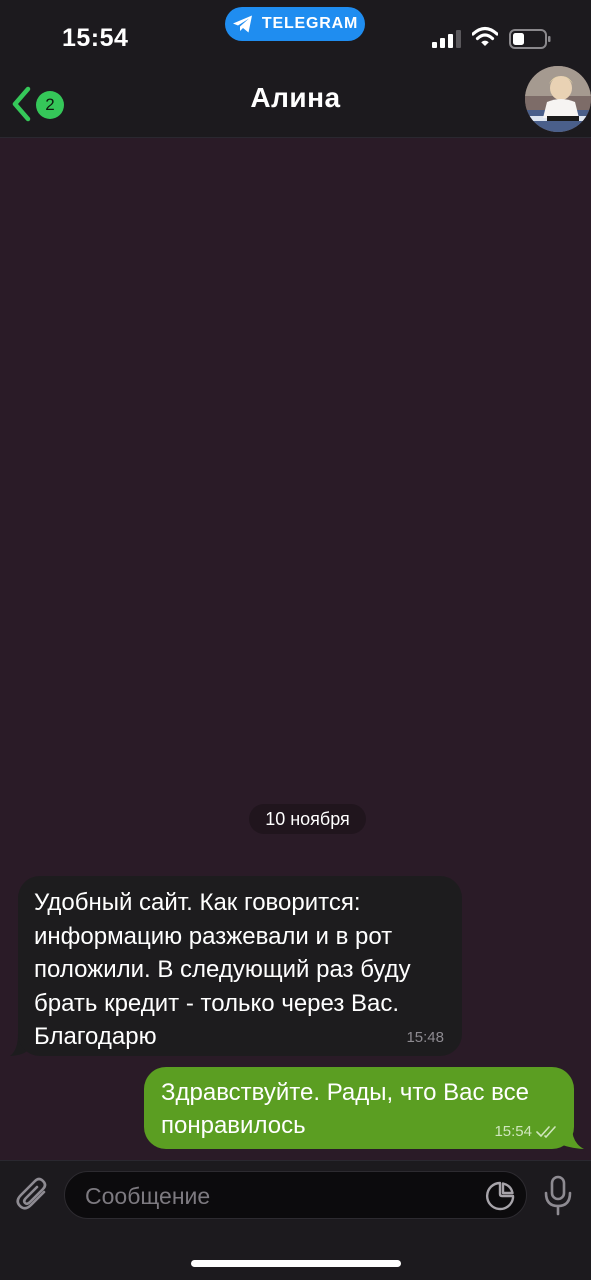 The width and height of the screenshot is (591, 1280). Describe the element at coordinates (345, 1092) in the screenshot. I see `message-line: Здравствуйте. Рады, что Вас все` at that location.